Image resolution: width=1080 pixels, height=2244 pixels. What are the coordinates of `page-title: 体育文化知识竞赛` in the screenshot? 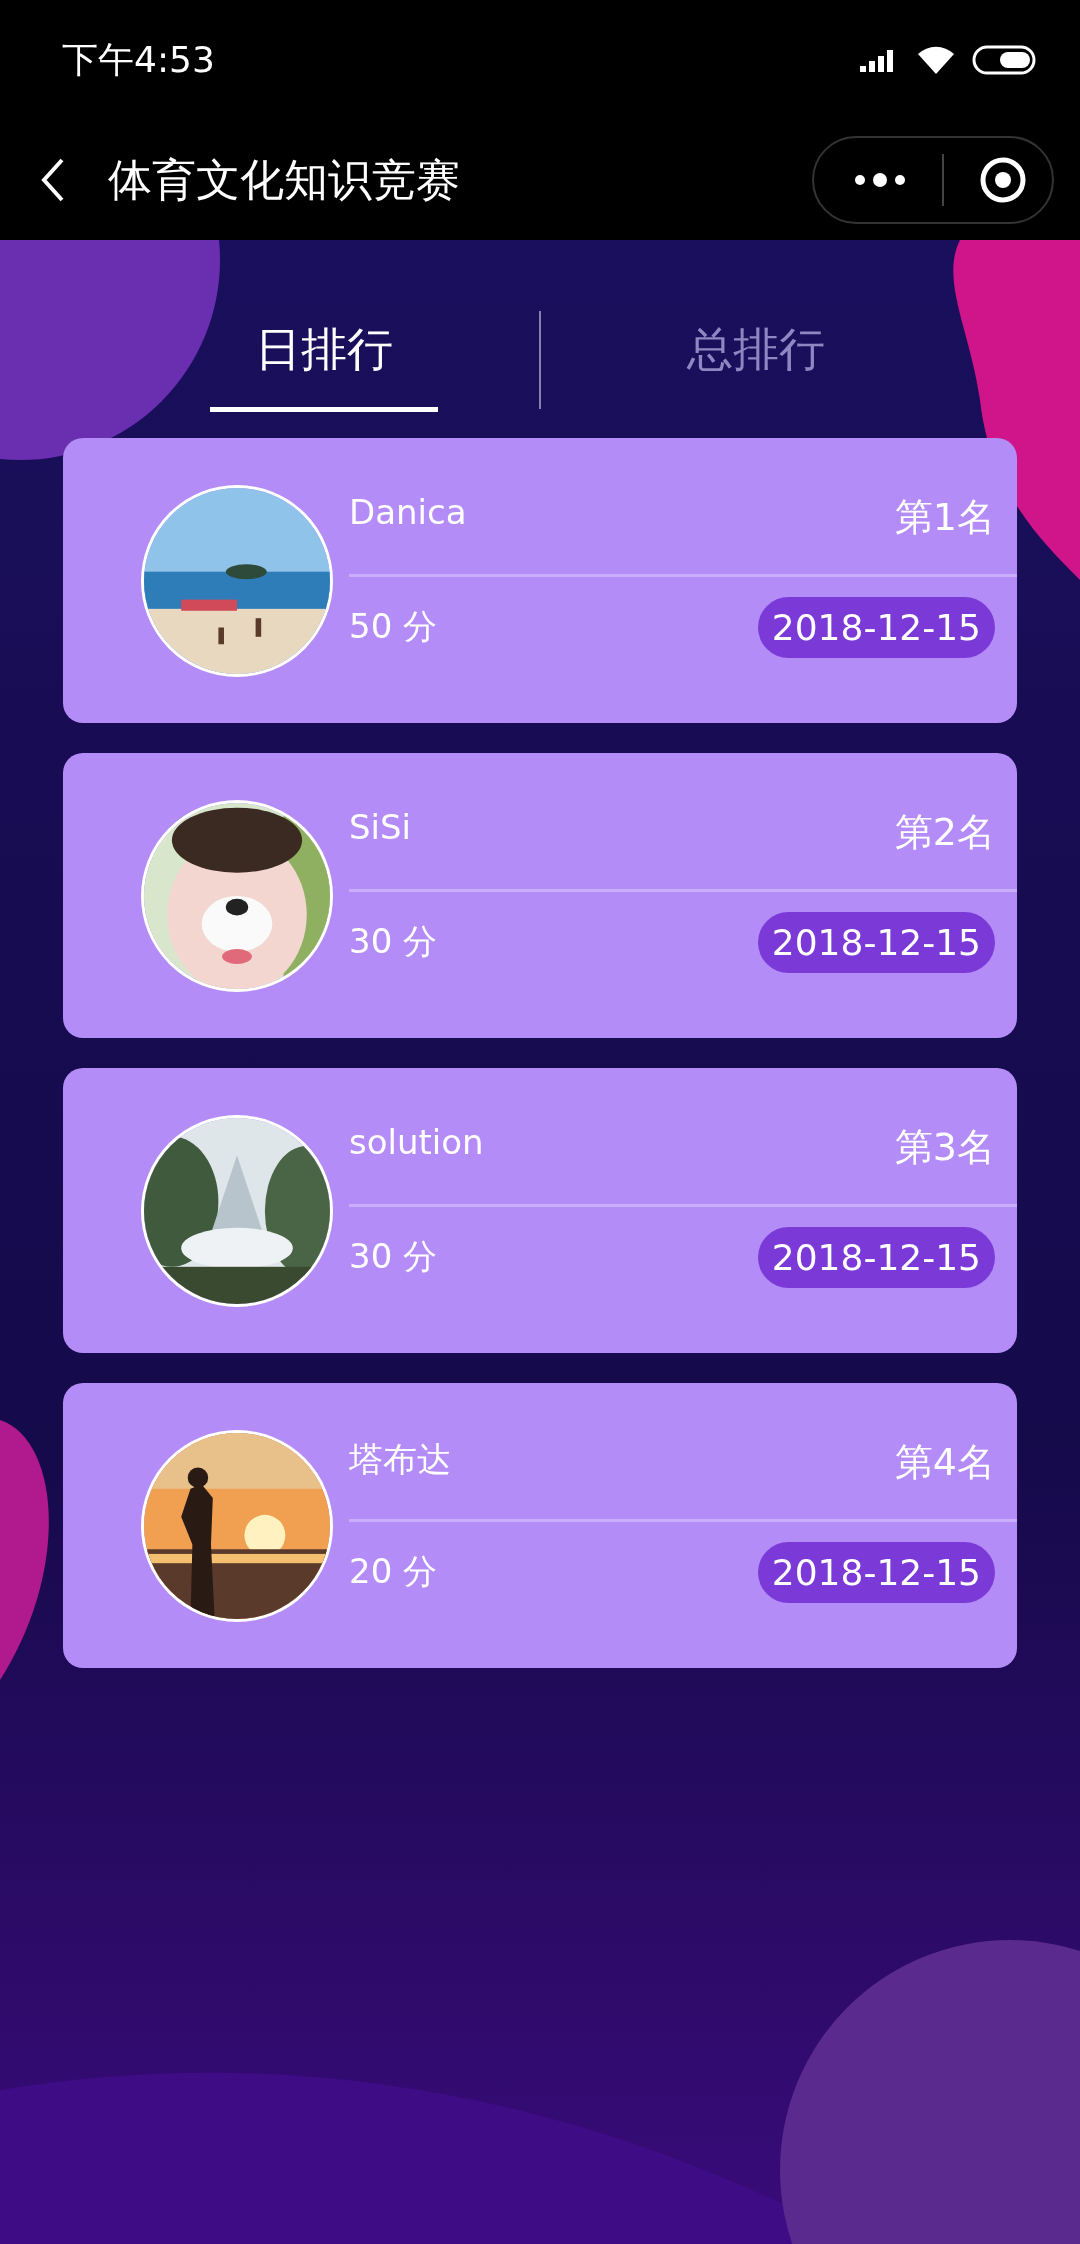 It's located at (284, 179).